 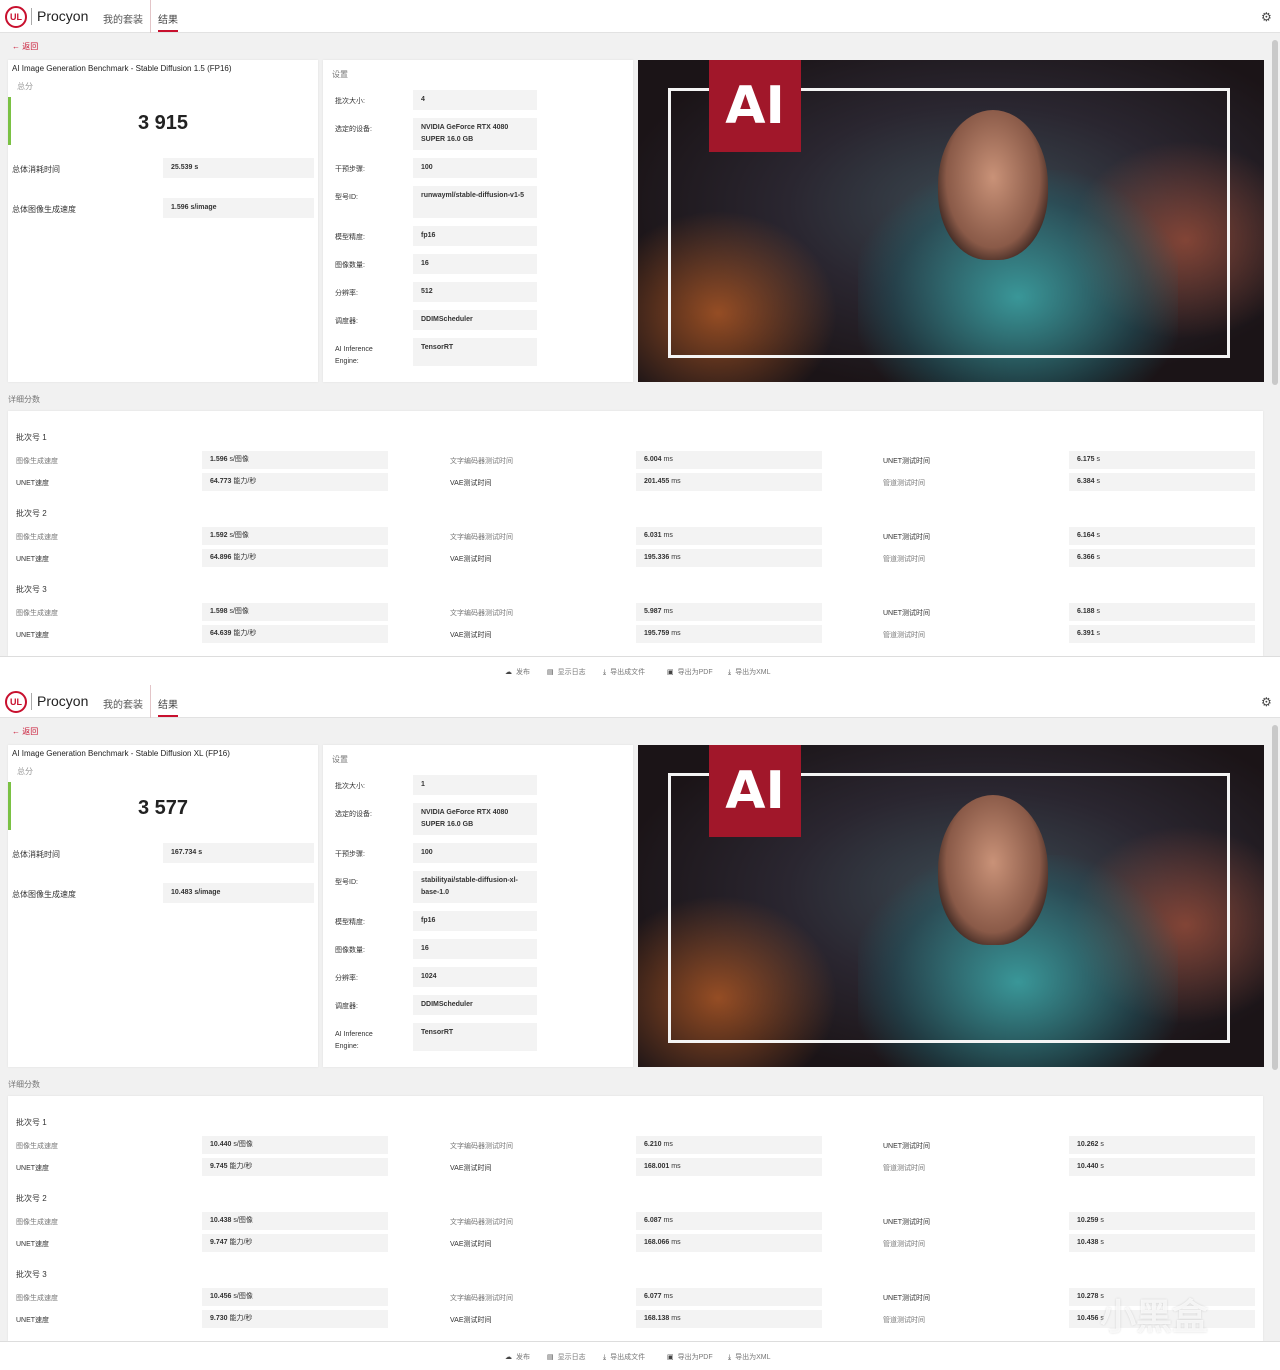 I want to click on metric-value: 9.730 能力/秒, so click(x=295, y=1319).